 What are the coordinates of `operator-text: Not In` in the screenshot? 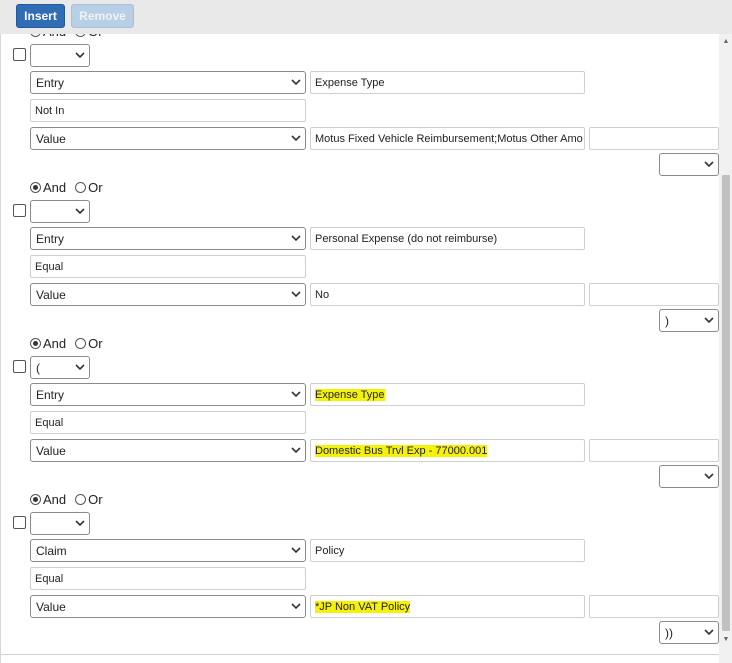 It's located at (50, 110).